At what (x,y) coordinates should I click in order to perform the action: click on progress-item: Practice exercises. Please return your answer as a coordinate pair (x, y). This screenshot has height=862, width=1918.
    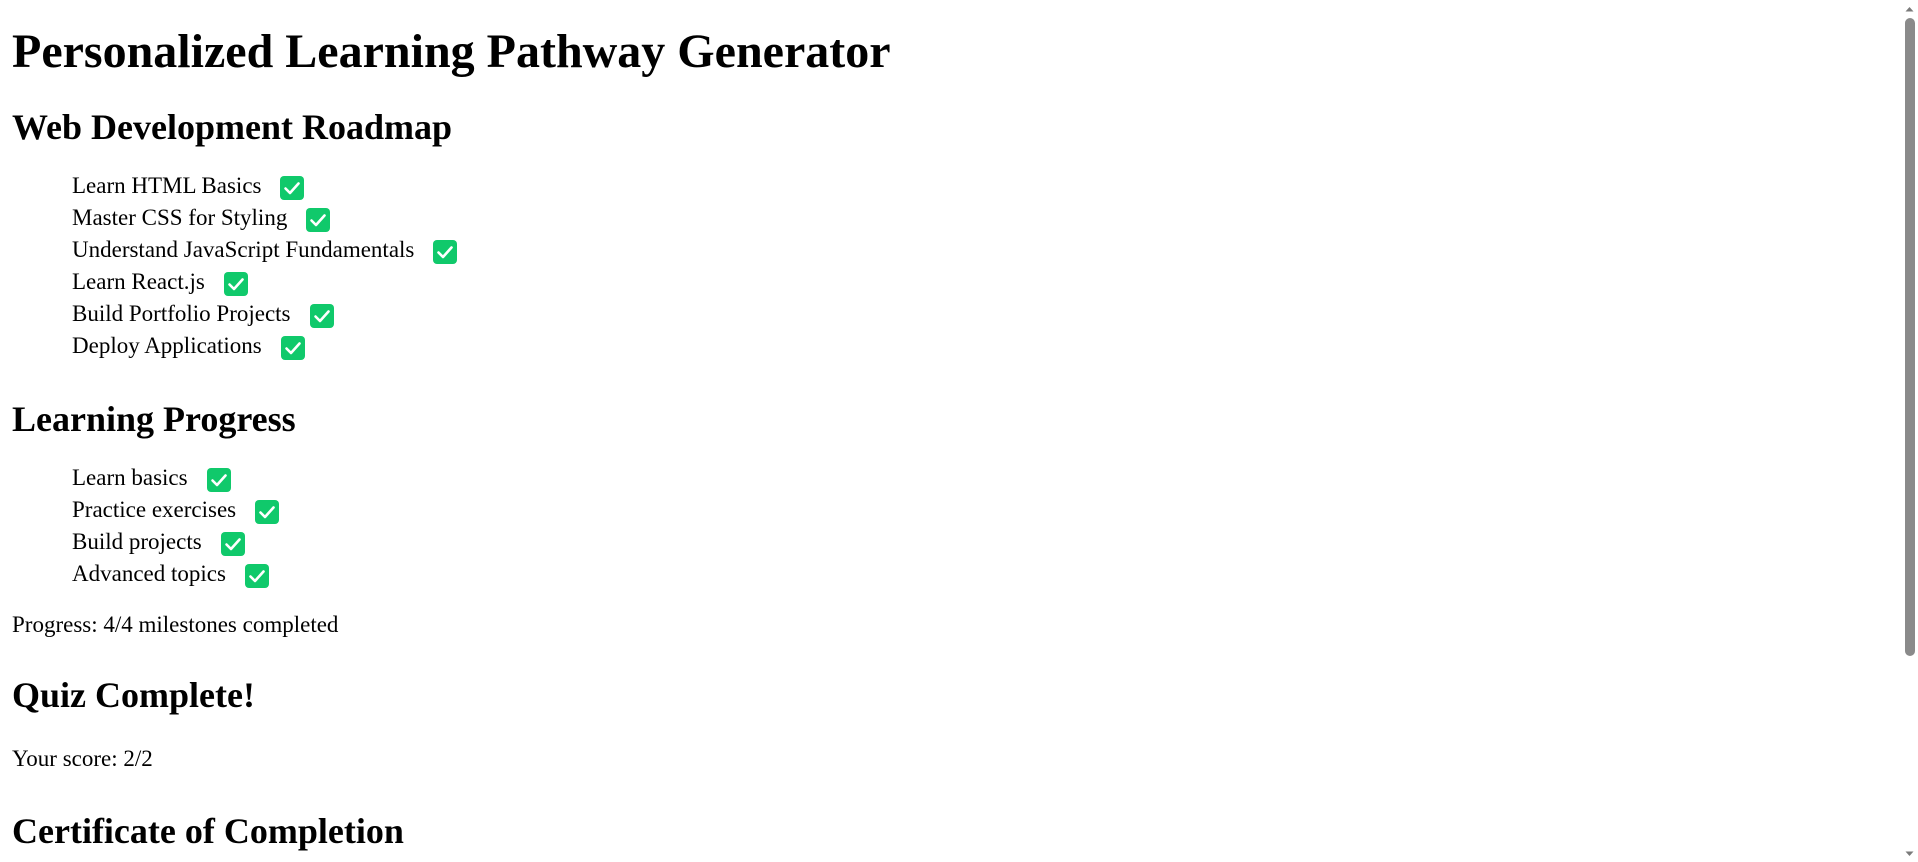
    Looking at the image, I should click on (982, 510).